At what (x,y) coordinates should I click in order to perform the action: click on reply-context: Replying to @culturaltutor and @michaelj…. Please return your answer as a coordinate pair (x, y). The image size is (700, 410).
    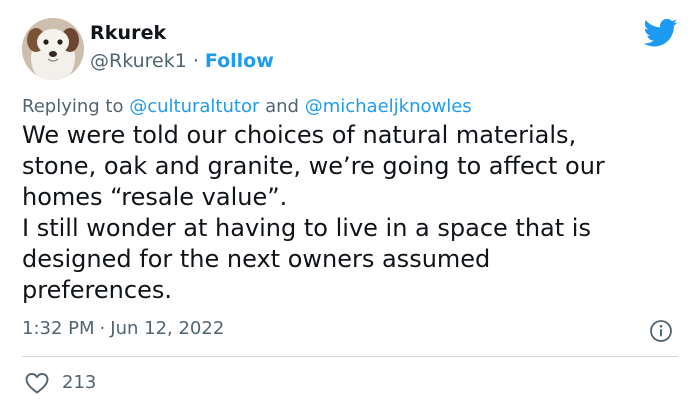
    Looking at the image, I should click on (247, 106).